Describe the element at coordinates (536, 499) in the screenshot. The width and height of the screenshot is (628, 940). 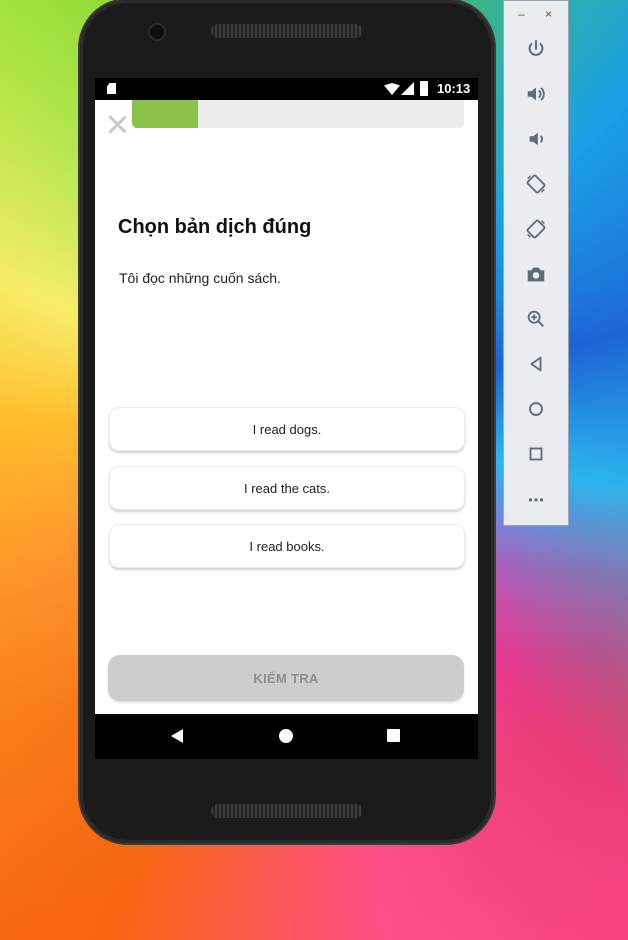
I see `more-icon` at that location.